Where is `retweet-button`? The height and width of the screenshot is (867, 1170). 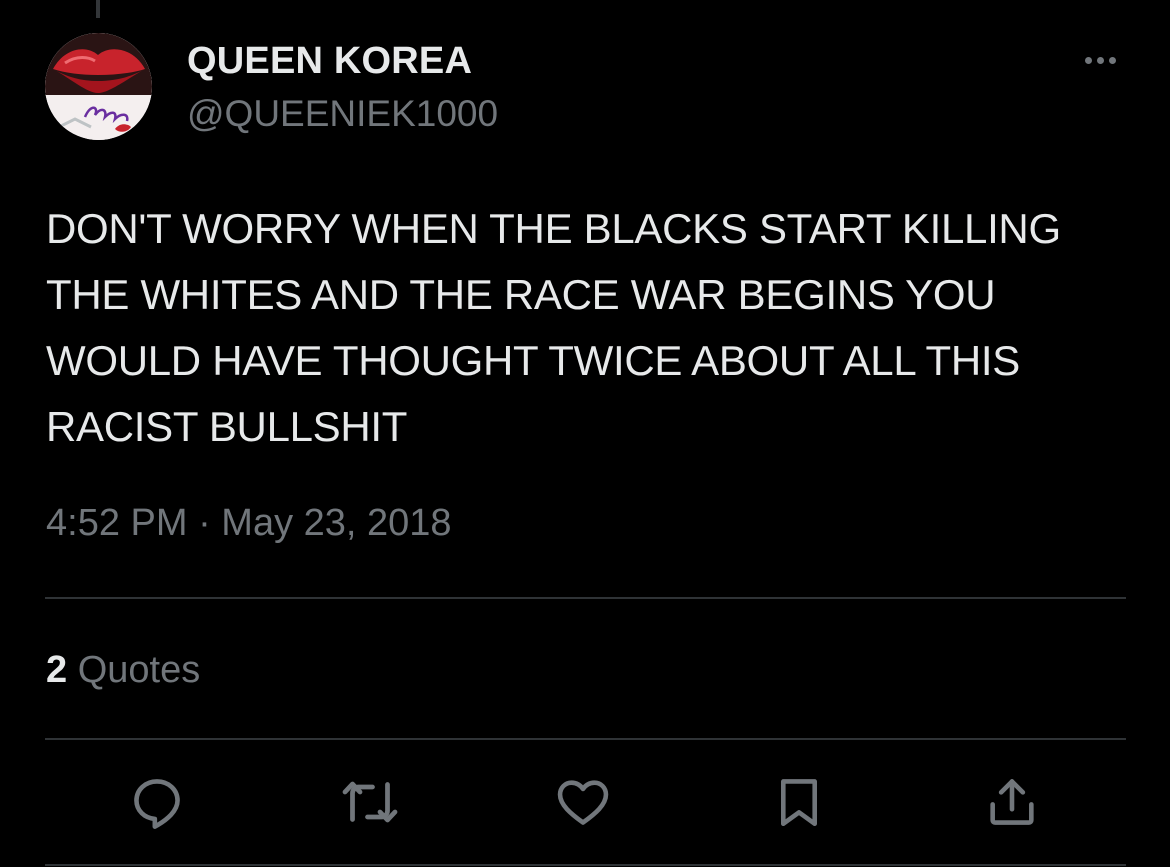 retweet-button is located at coordinates (370, 802).